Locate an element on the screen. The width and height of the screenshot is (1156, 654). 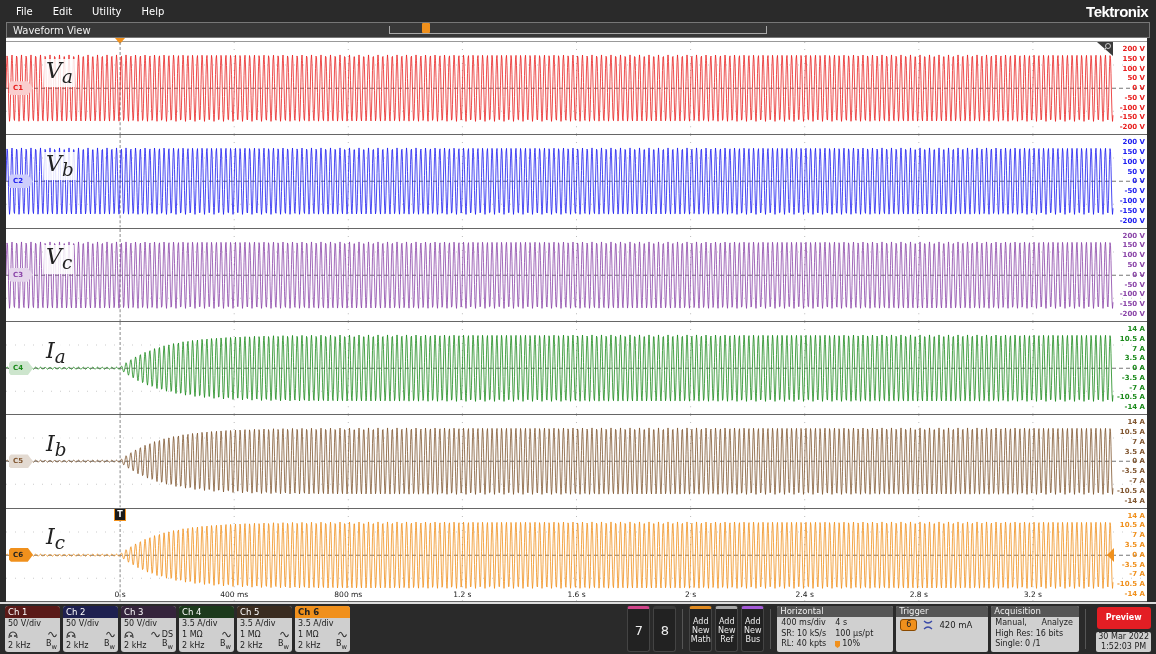
time-per-point: 100 µs/pt is located at coordinates (855, 633).